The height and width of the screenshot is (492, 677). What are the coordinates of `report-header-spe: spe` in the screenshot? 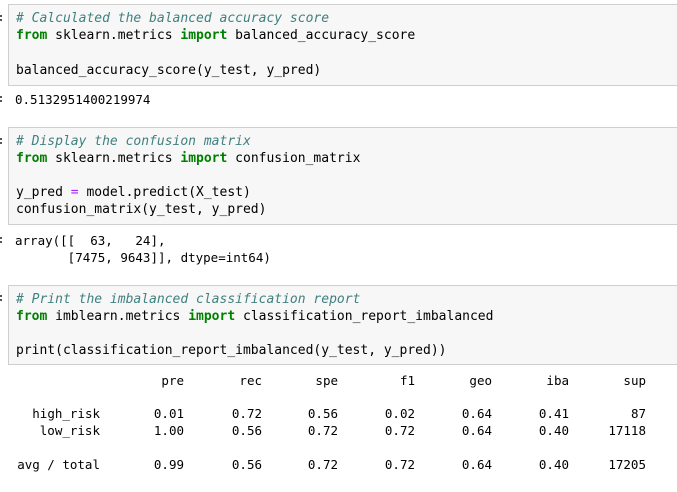 It's located at (326, 380).